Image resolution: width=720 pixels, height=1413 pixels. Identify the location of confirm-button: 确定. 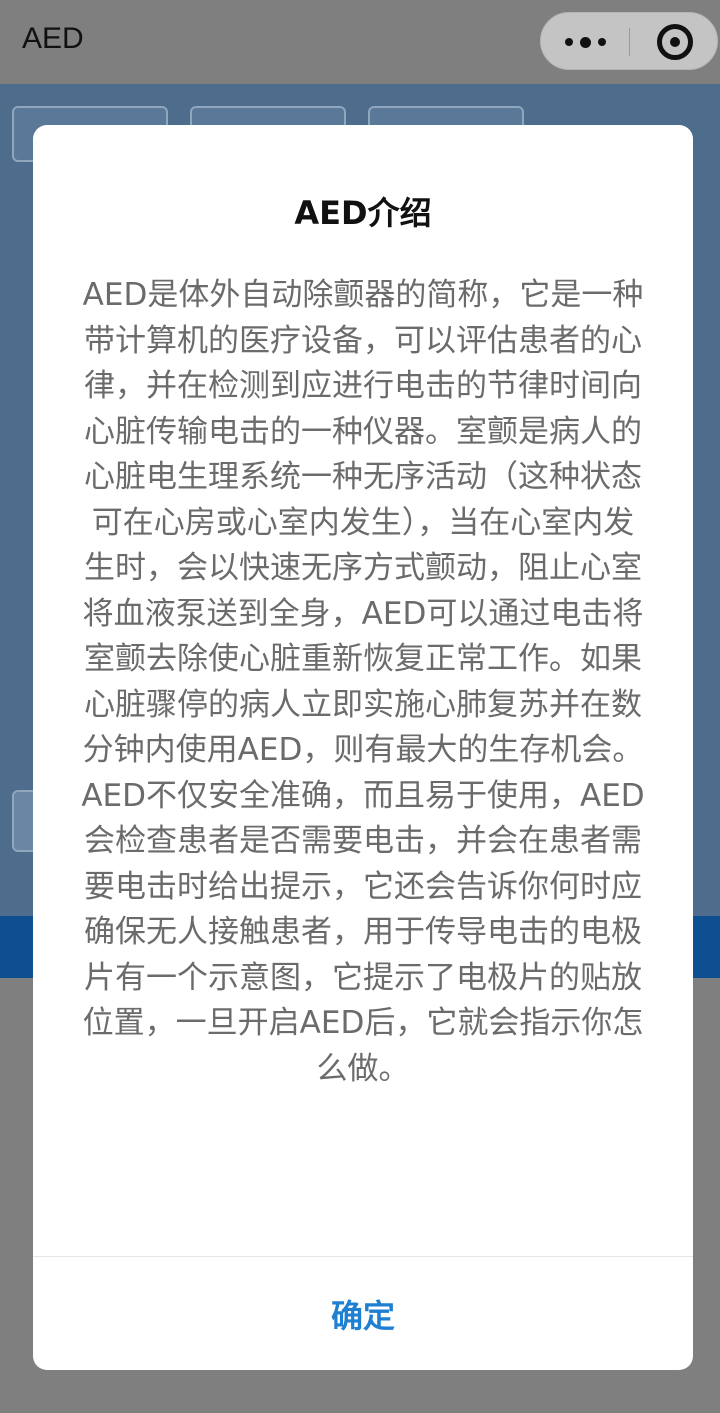
(363, 1314).